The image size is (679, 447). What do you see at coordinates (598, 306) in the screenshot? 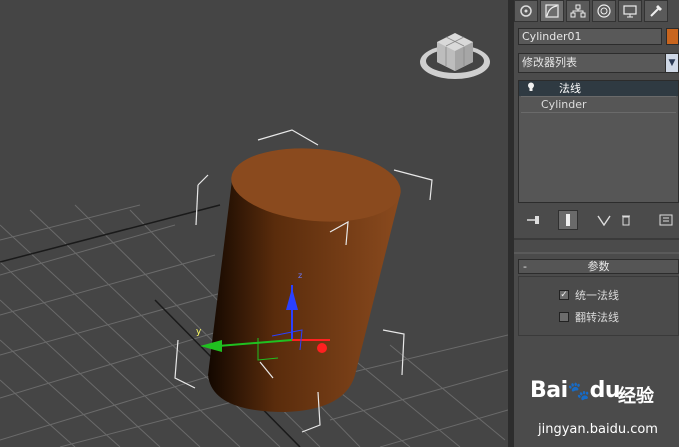
I see `parameters-rollout: ✓ 统一法线 翻转法线` at bounding box center [598, 306].